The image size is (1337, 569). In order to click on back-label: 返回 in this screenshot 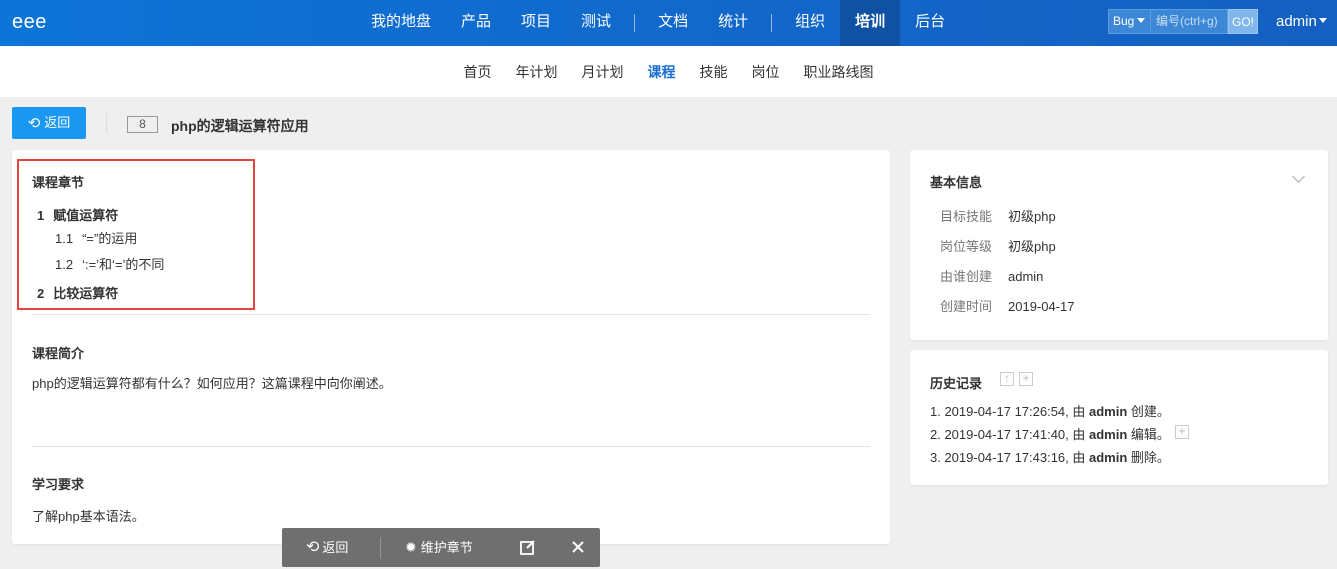, I will do `click(57, 122)`.